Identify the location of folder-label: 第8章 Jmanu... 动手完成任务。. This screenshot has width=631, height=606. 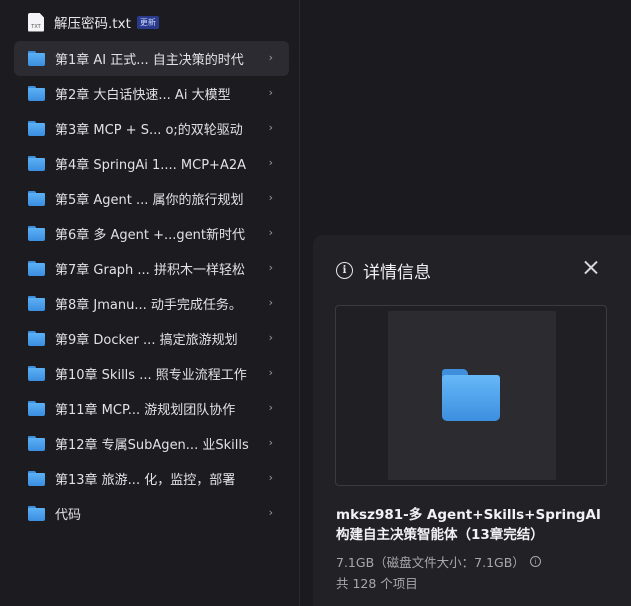
(148, 305).